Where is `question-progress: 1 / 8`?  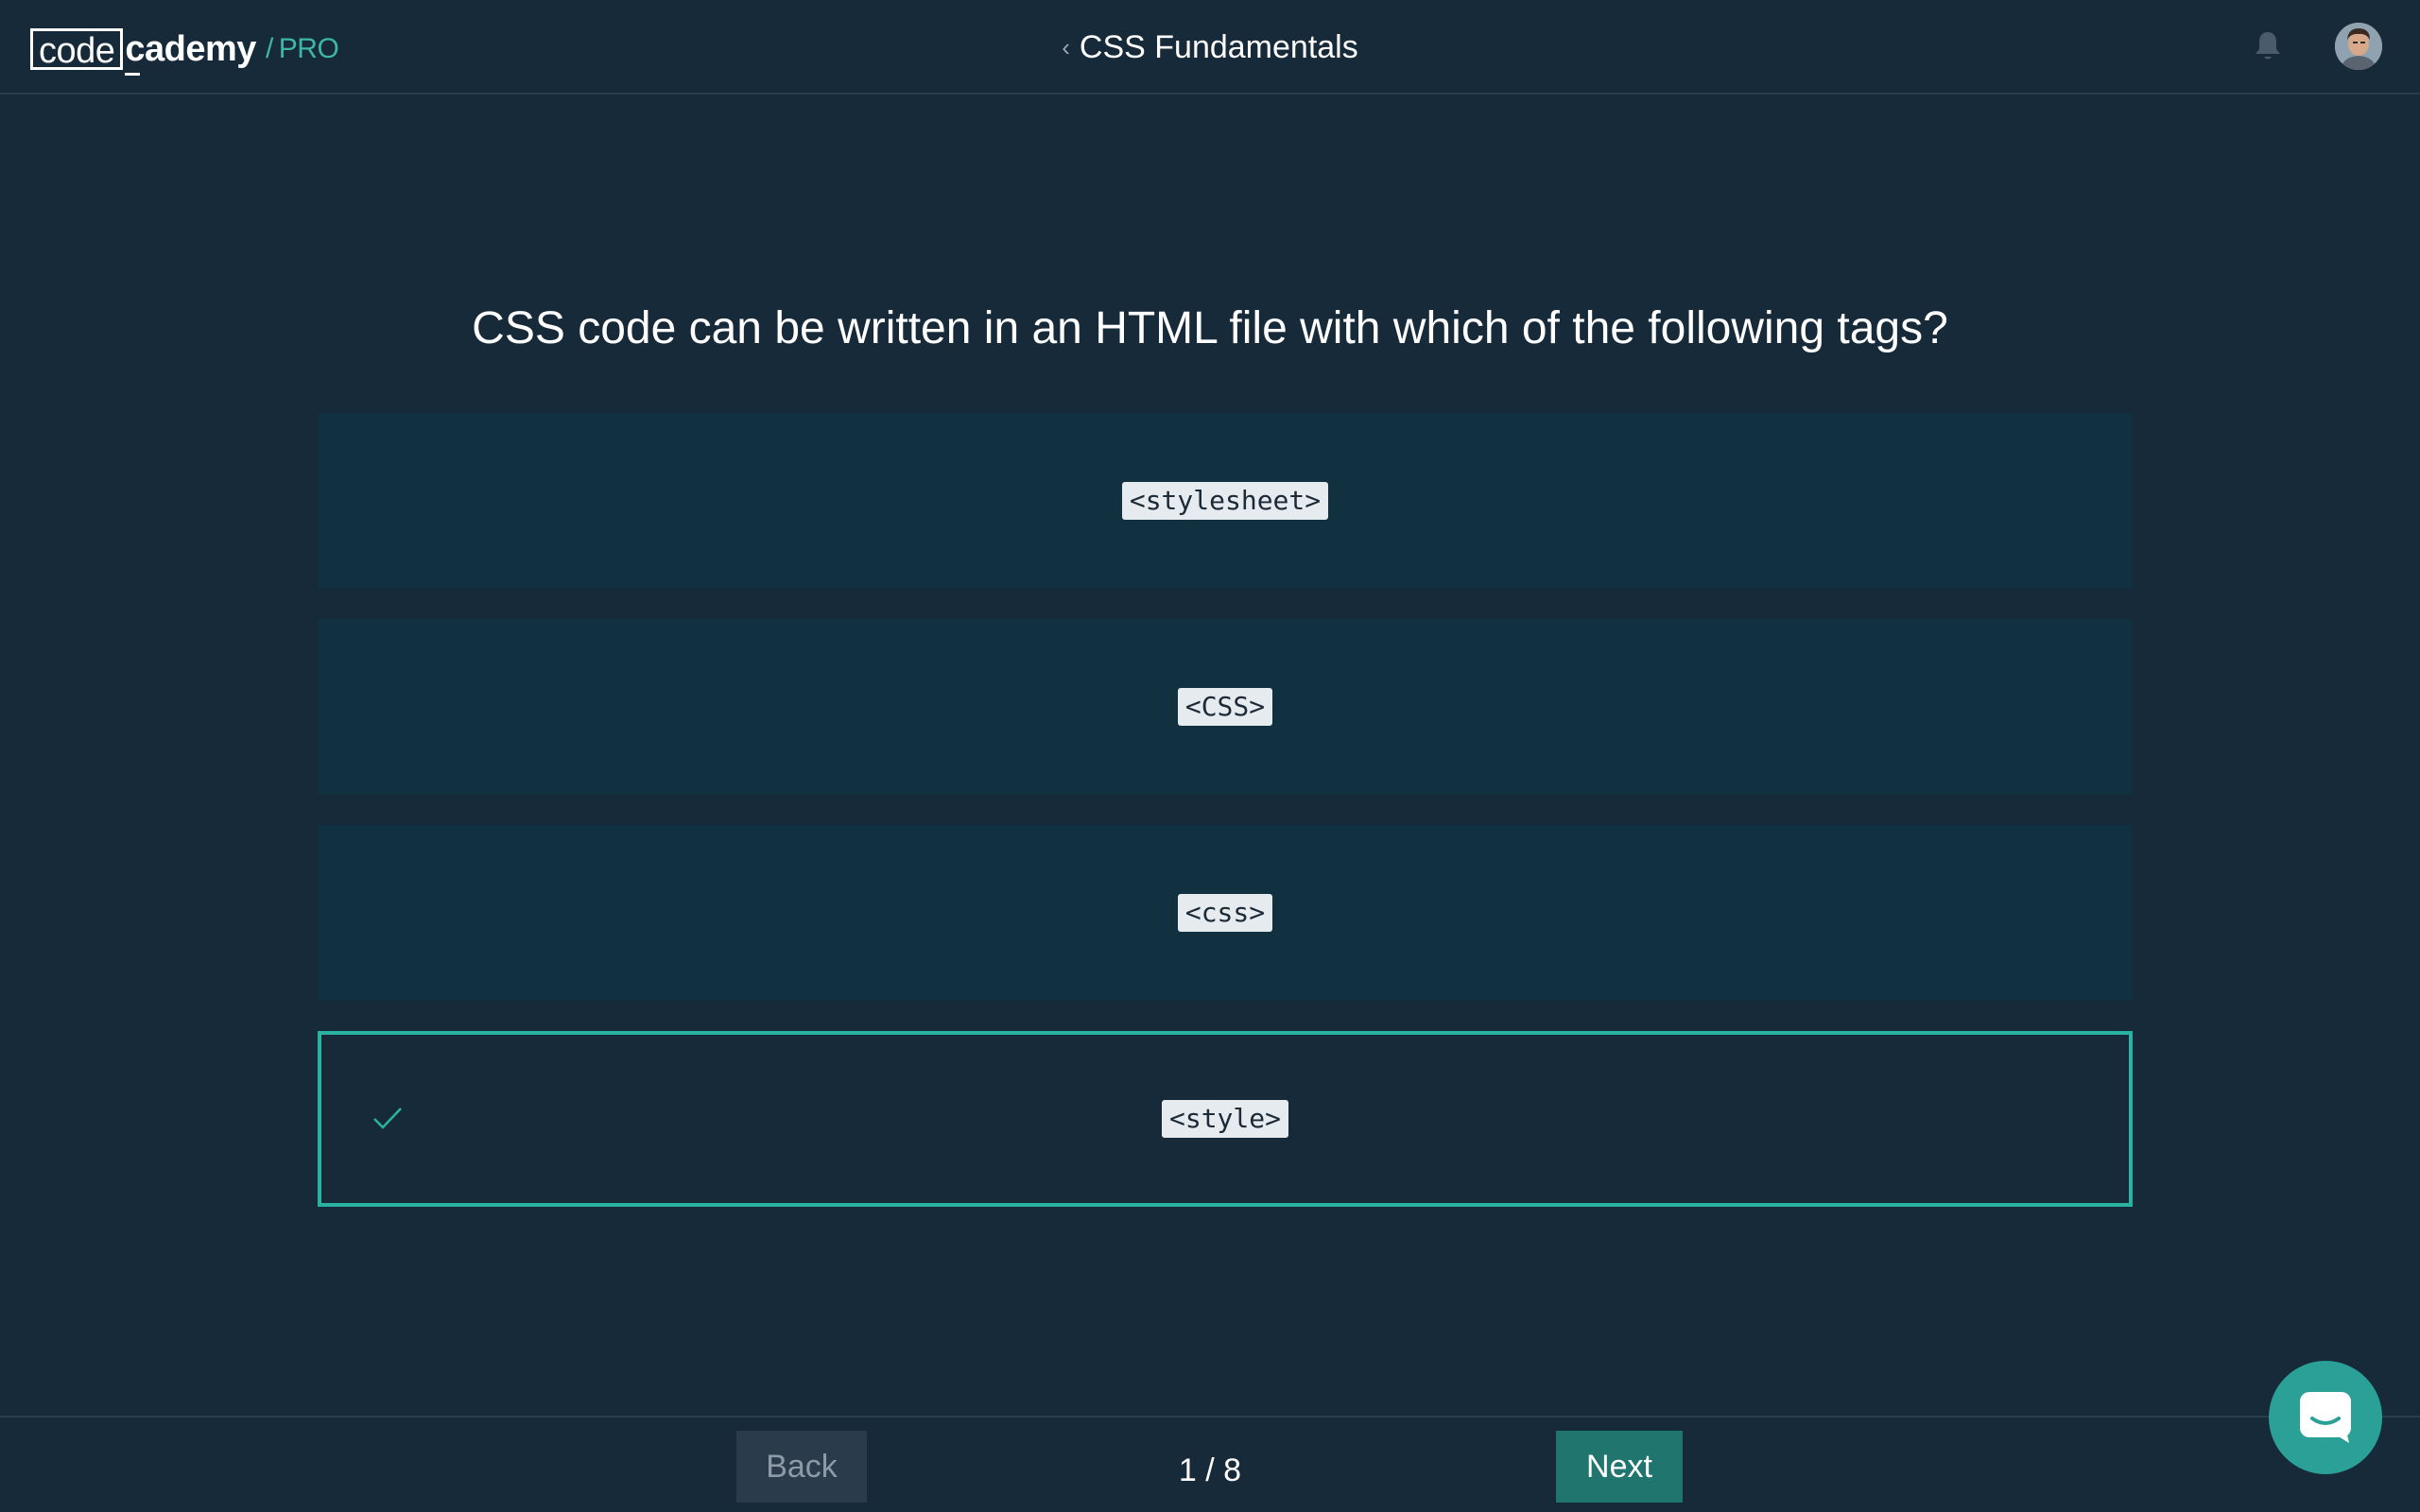 question-progress: 1 / 8 is located at coordinates (1210, 1470).